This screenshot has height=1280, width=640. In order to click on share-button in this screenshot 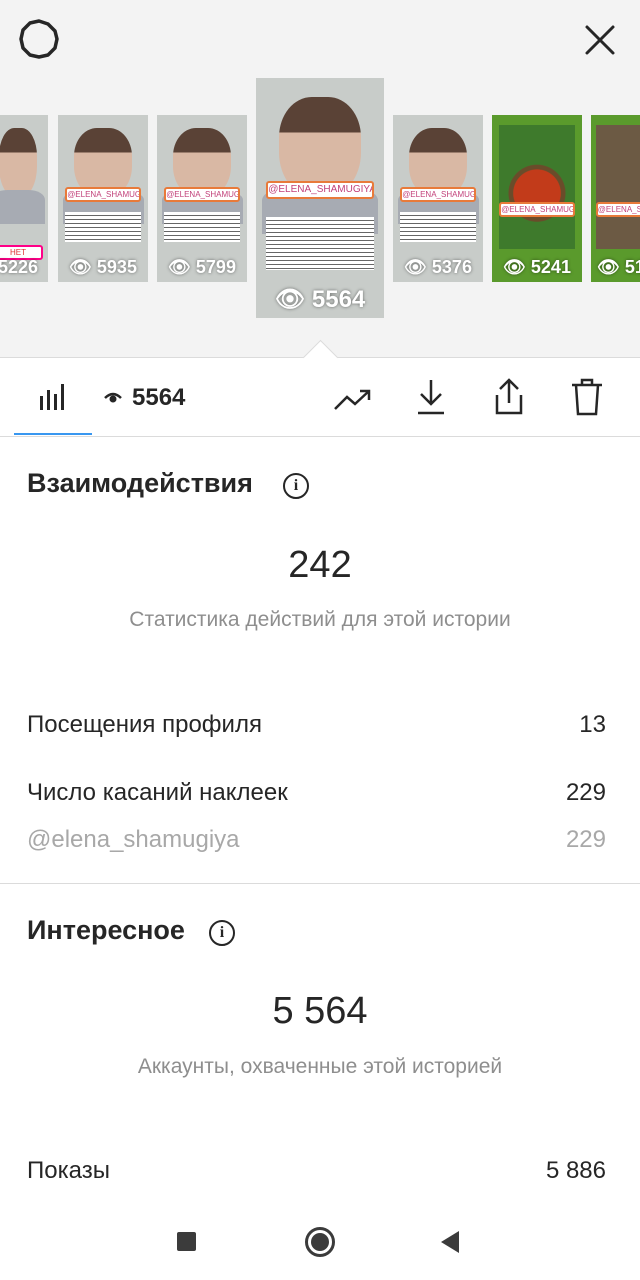, I will do `click(509, 397)`.